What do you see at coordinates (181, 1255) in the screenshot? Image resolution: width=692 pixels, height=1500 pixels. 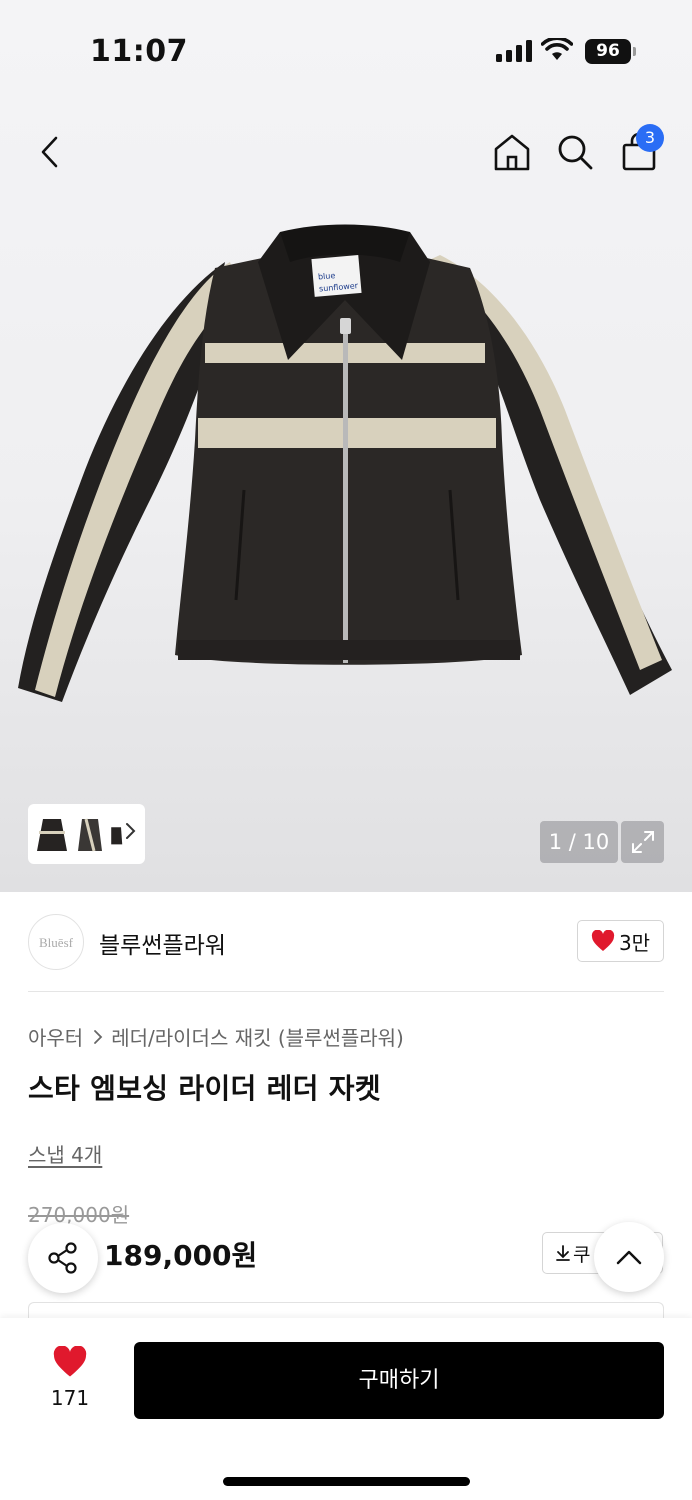 I see `sale-price: 189,000원` at bounding box center [181, 1255].